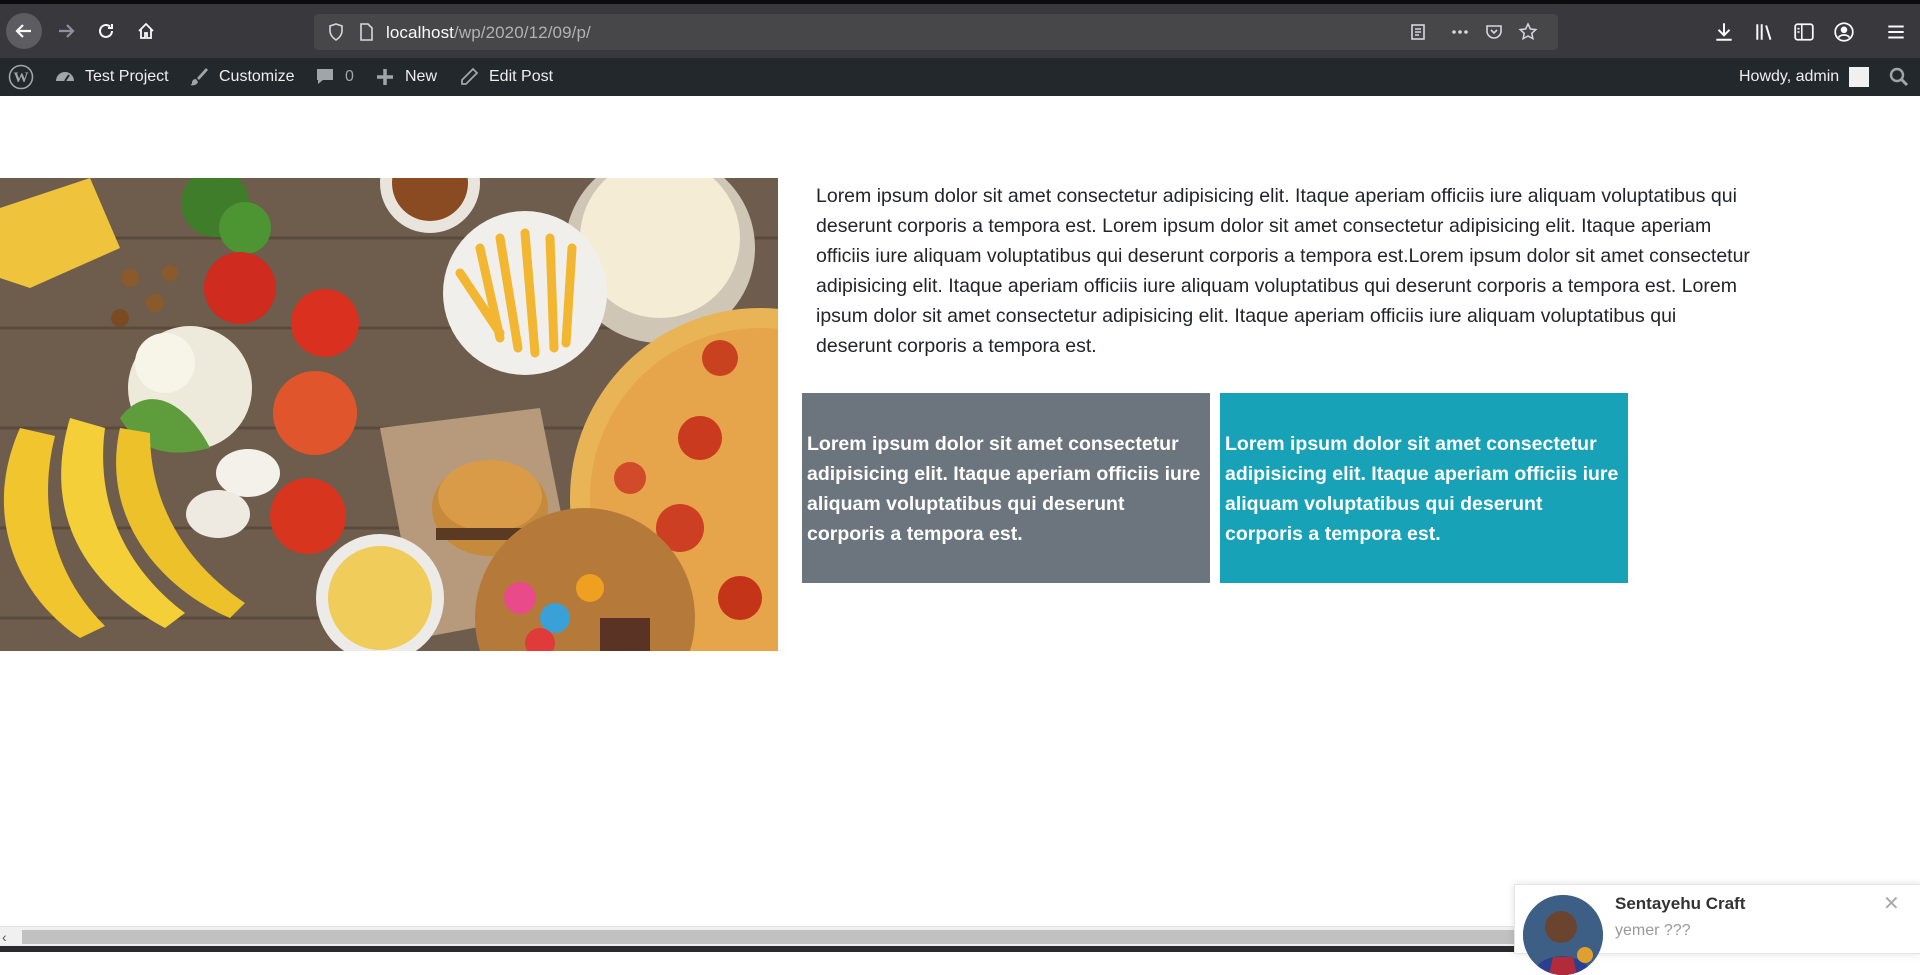 This screenshot has height=975, width=1920. Describe the element at coordinates (10, 937) in the screenshot. I see `scroll-left-arrow-icon: ‹` at that location.